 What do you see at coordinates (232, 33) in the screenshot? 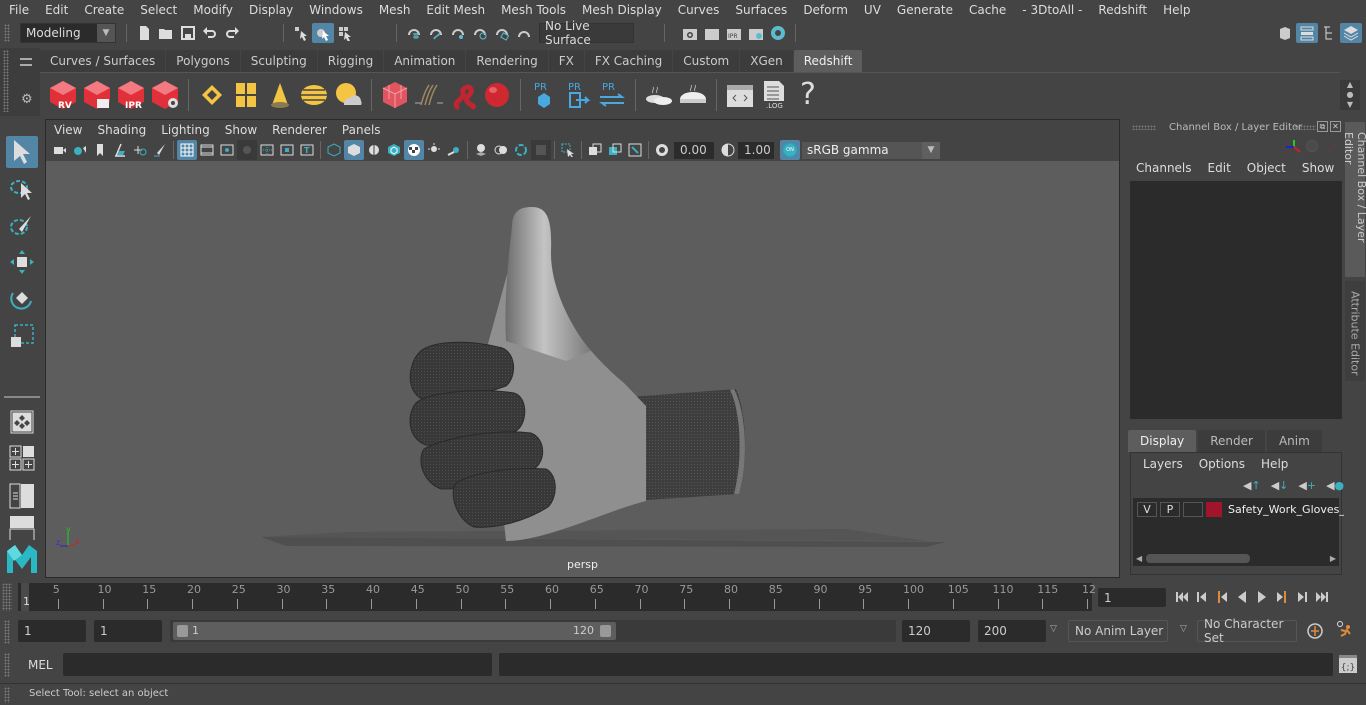
I see `redo-icon` at bounding box center [232, 33].